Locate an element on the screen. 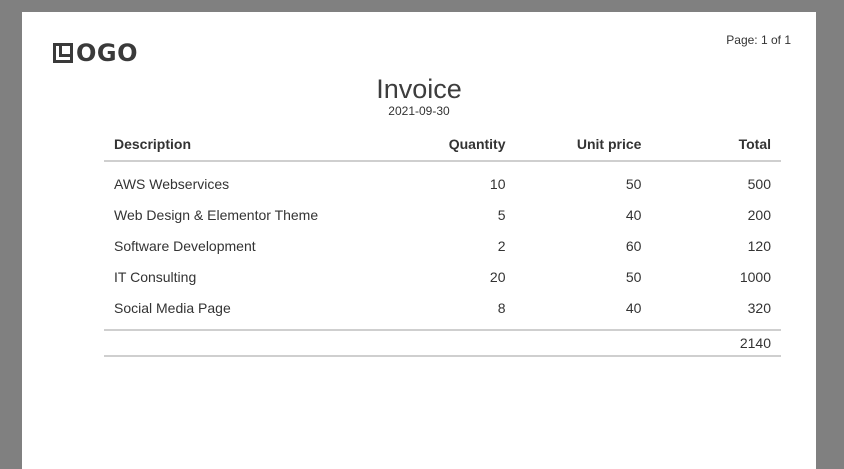 The width and height of the screenshot is (844, 469). cell-description: IT Consulting is located at coordinates (155, 276).